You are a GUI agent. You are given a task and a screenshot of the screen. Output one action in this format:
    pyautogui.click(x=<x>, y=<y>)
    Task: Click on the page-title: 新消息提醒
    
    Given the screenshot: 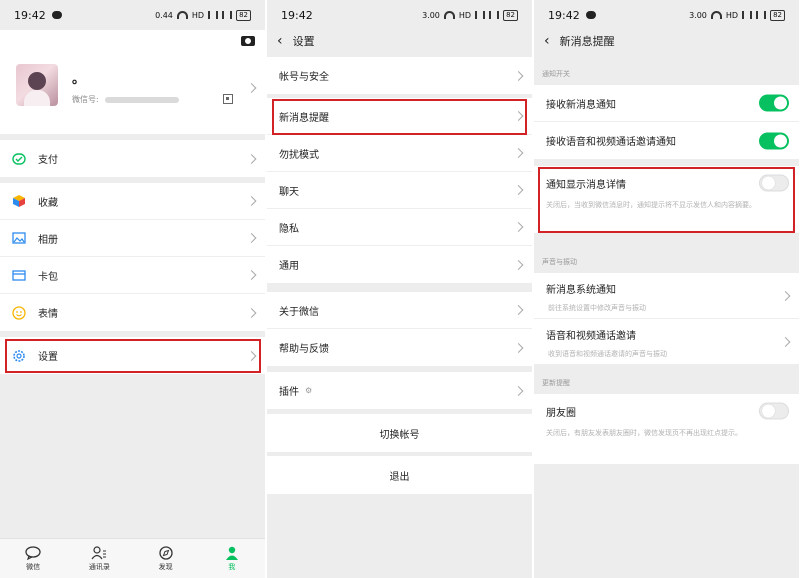 What is the action you would take?
    pyautogui.click(x=587, y=41)
    